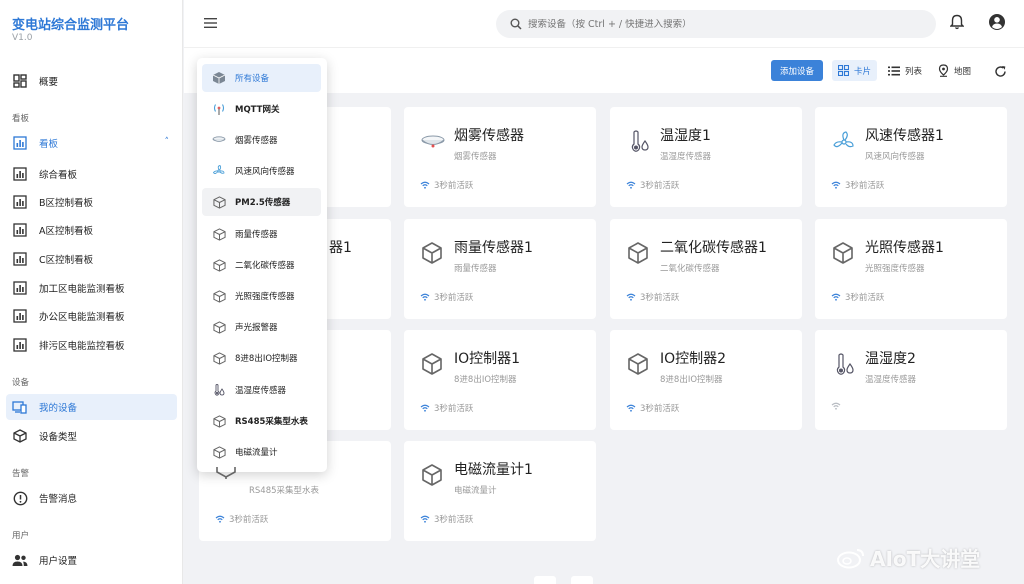 This screenshot has width=1024, height=584. What do you see at coordinates (957, 24) in the screenshot?
I see `bell-icon` at bounding box center [957, 24].